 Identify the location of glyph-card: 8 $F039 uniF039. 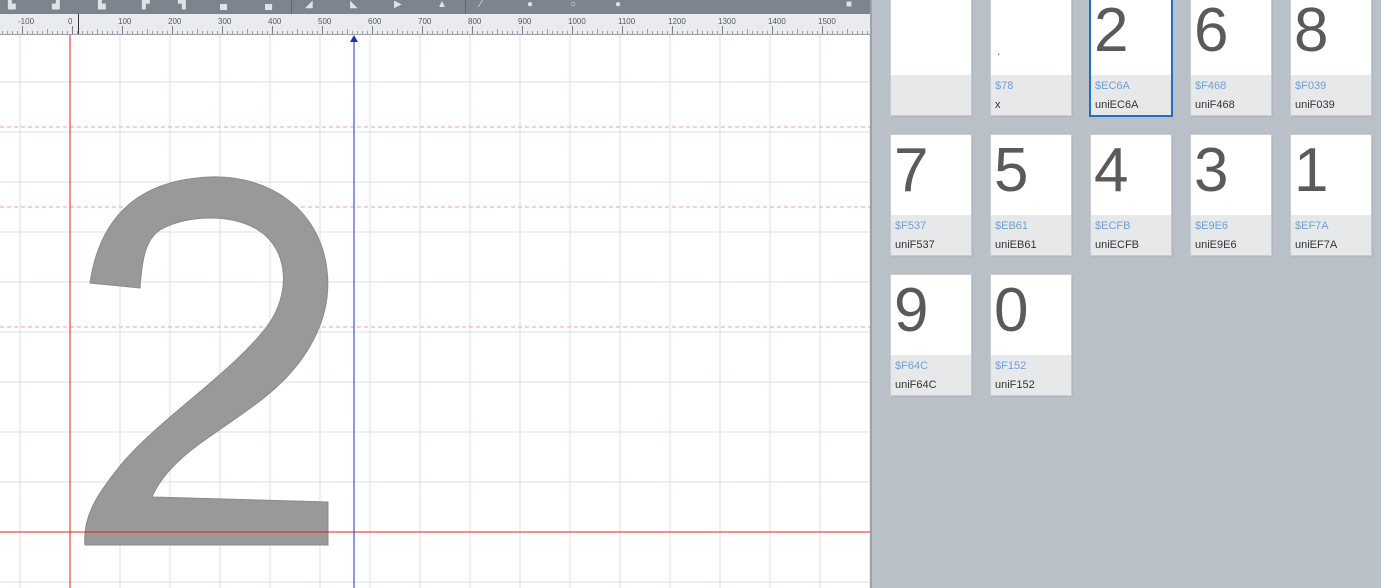
(1331, 57).